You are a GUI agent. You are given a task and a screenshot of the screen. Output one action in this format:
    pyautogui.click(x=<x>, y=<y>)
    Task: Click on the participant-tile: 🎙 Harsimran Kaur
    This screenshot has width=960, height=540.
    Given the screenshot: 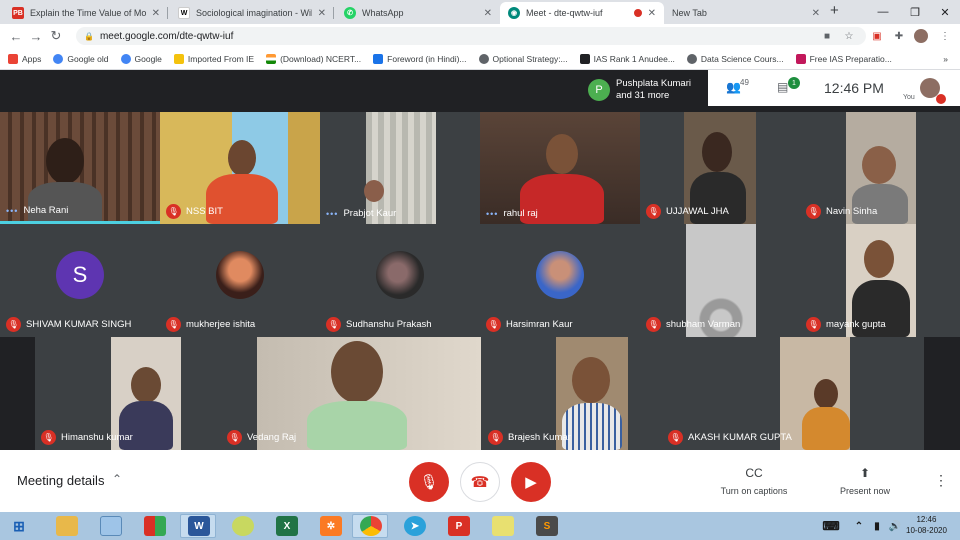 What is the action you would take?
    pyautogui.click(x=560, y=280)
    